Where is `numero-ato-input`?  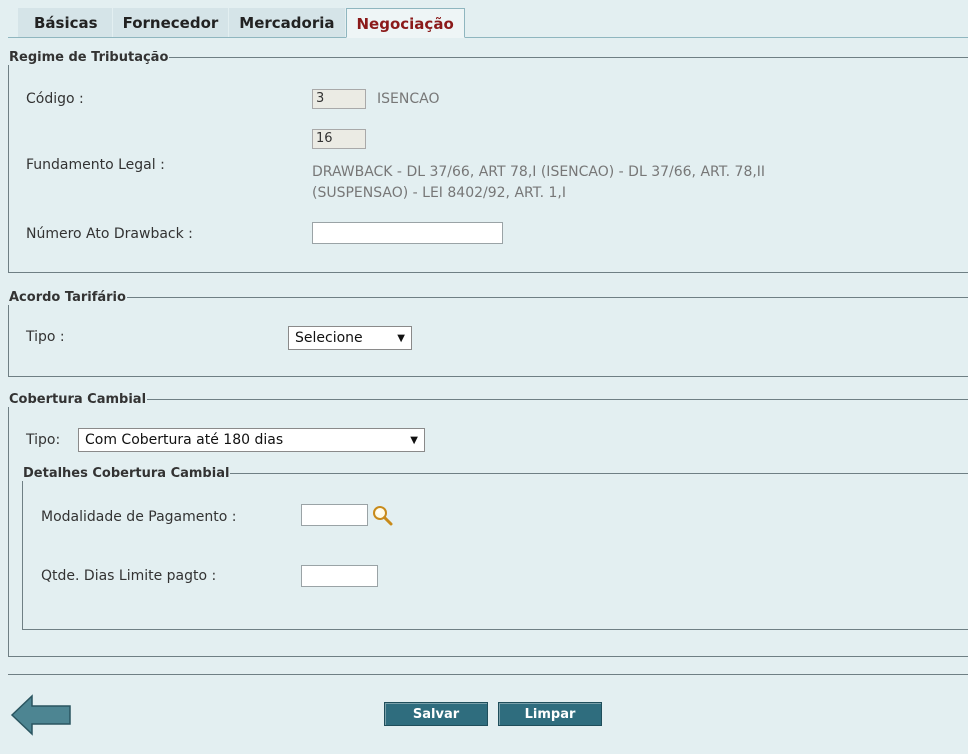 numero-ato-input is located at coordinates (407, 233).